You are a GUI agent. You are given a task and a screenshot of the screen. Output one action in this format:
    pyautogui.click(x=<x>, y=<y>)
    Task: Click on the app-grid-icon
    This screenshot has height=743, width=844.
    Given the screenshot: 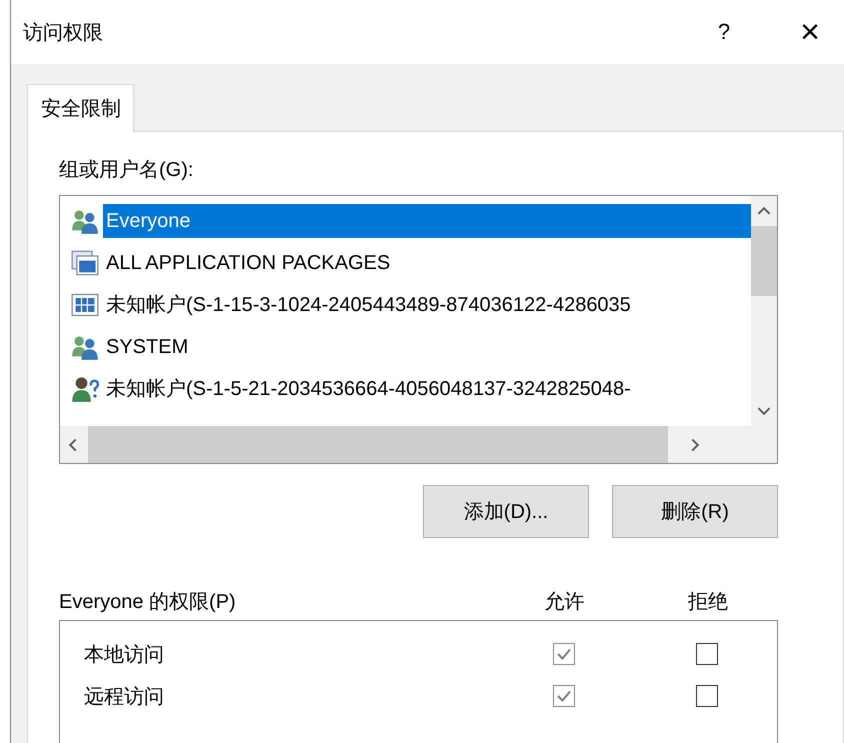 What is the action you would take?
    pyautogui.click(x=85, y=305)
    